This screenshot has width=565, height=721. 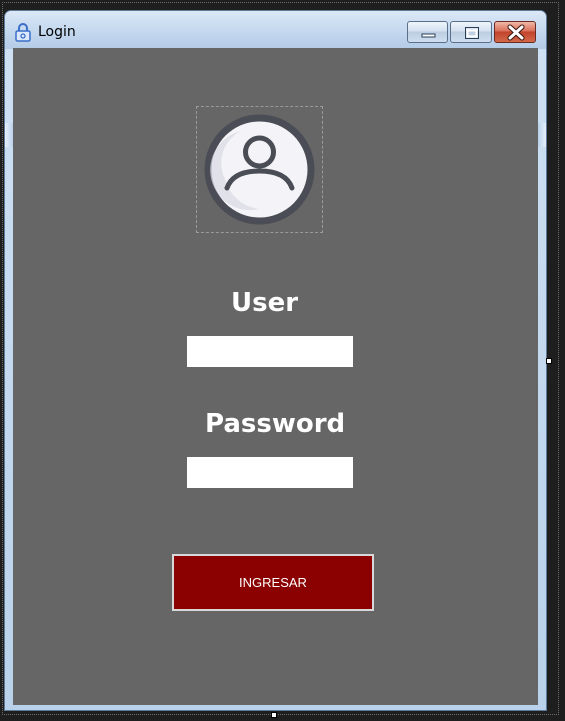 I want to click on close-icon, so click(x=516, y=32).